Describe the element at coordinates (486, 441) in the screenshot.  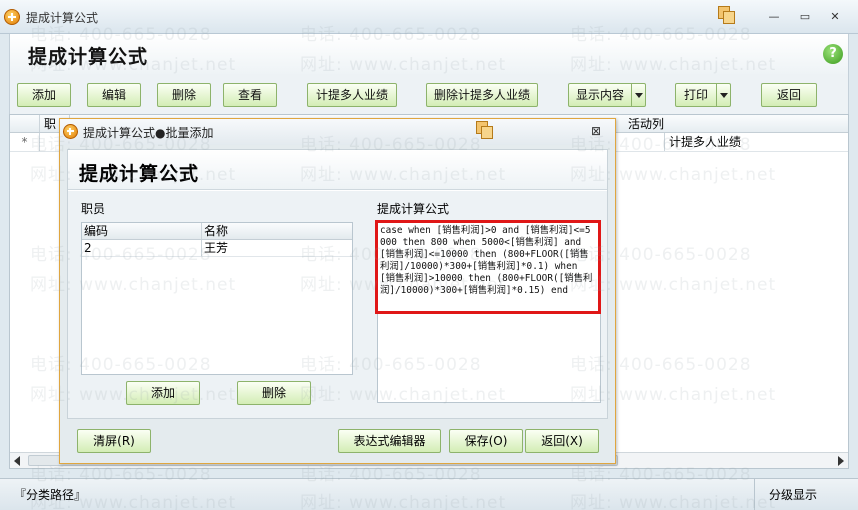
I see `save-button: 保存(O)` at that location.